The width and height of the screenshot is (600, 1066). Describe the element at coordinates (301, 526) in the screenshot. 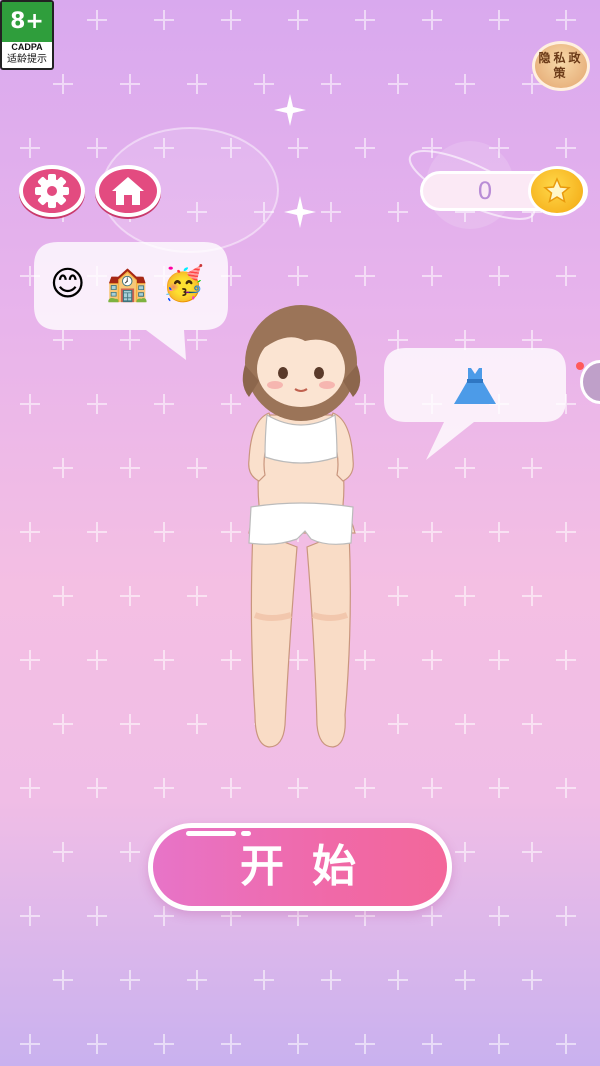

I see `character-doll` at that location.